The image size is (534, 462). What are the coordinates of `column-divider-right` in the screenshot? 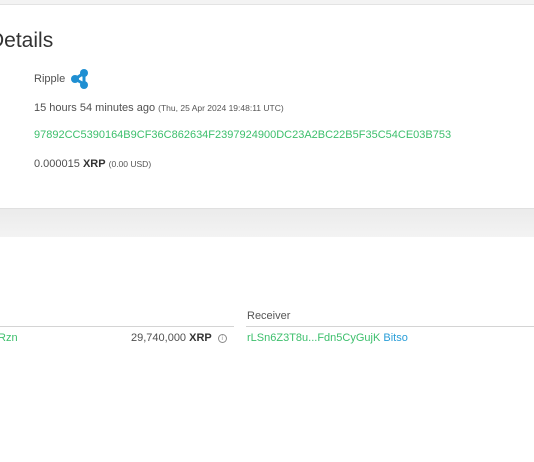 It's located at (390, 326).